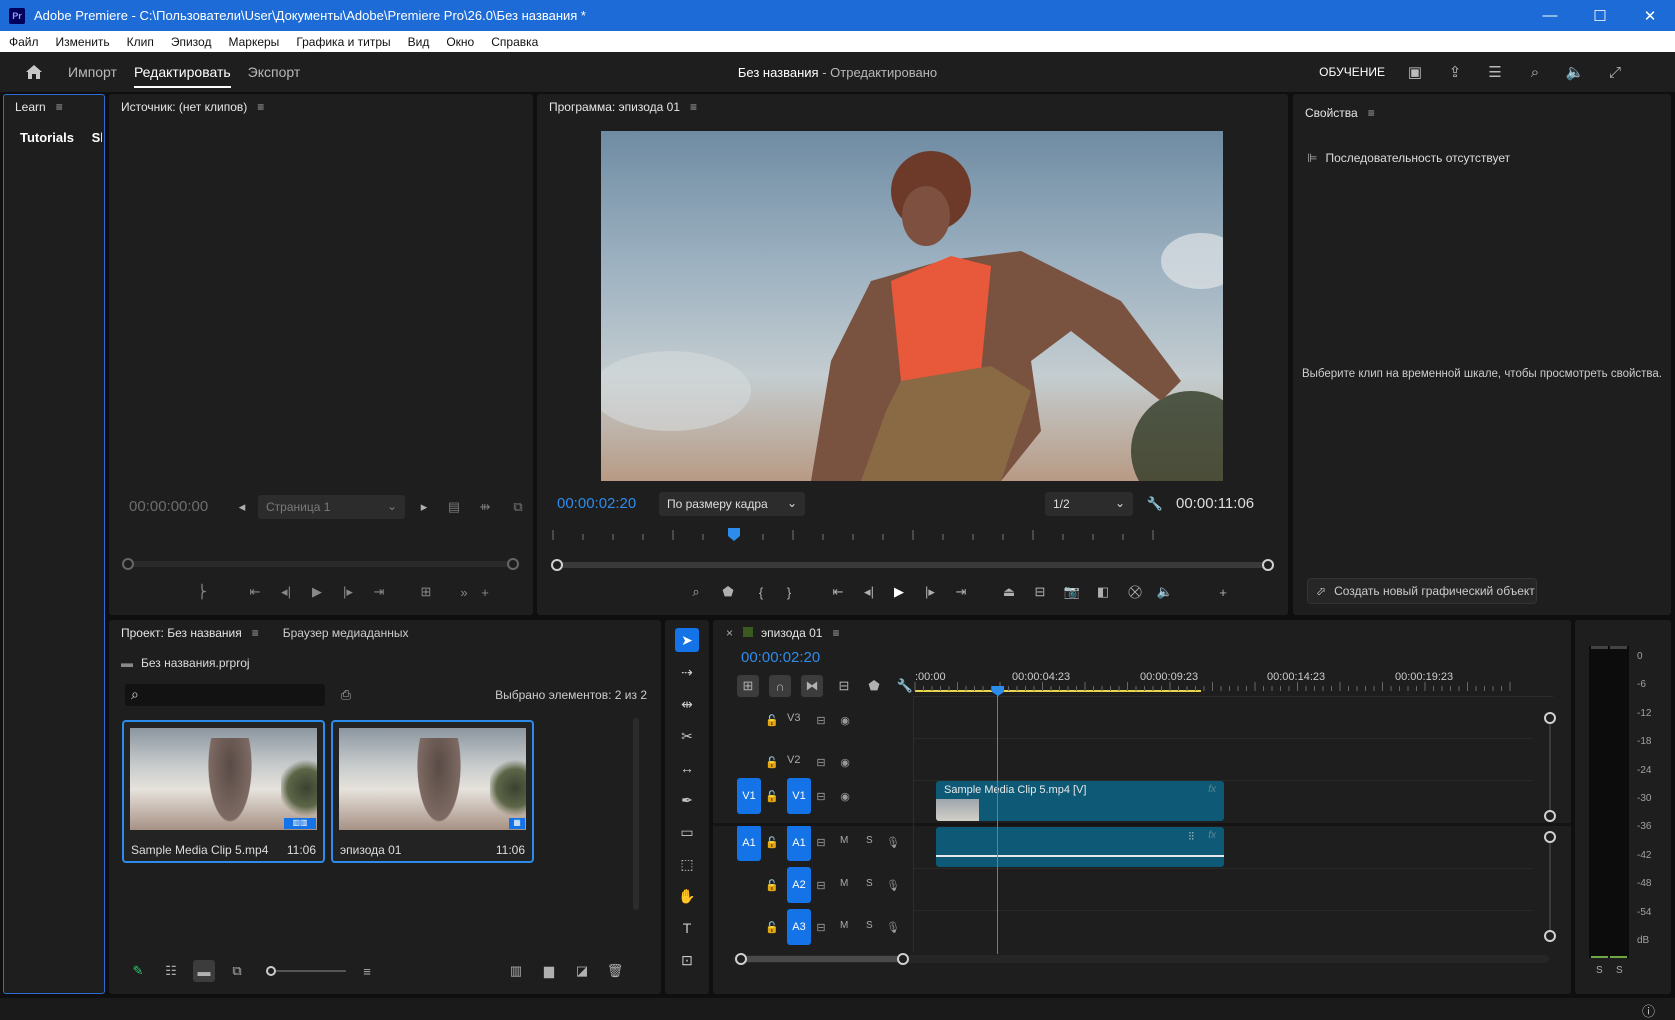 The height and width of the screenshot is (1020, 1675). What do you see at coordinates (912, 306) in the screenshot?
I see `program-video-frame` at bounding box center [912, 306].